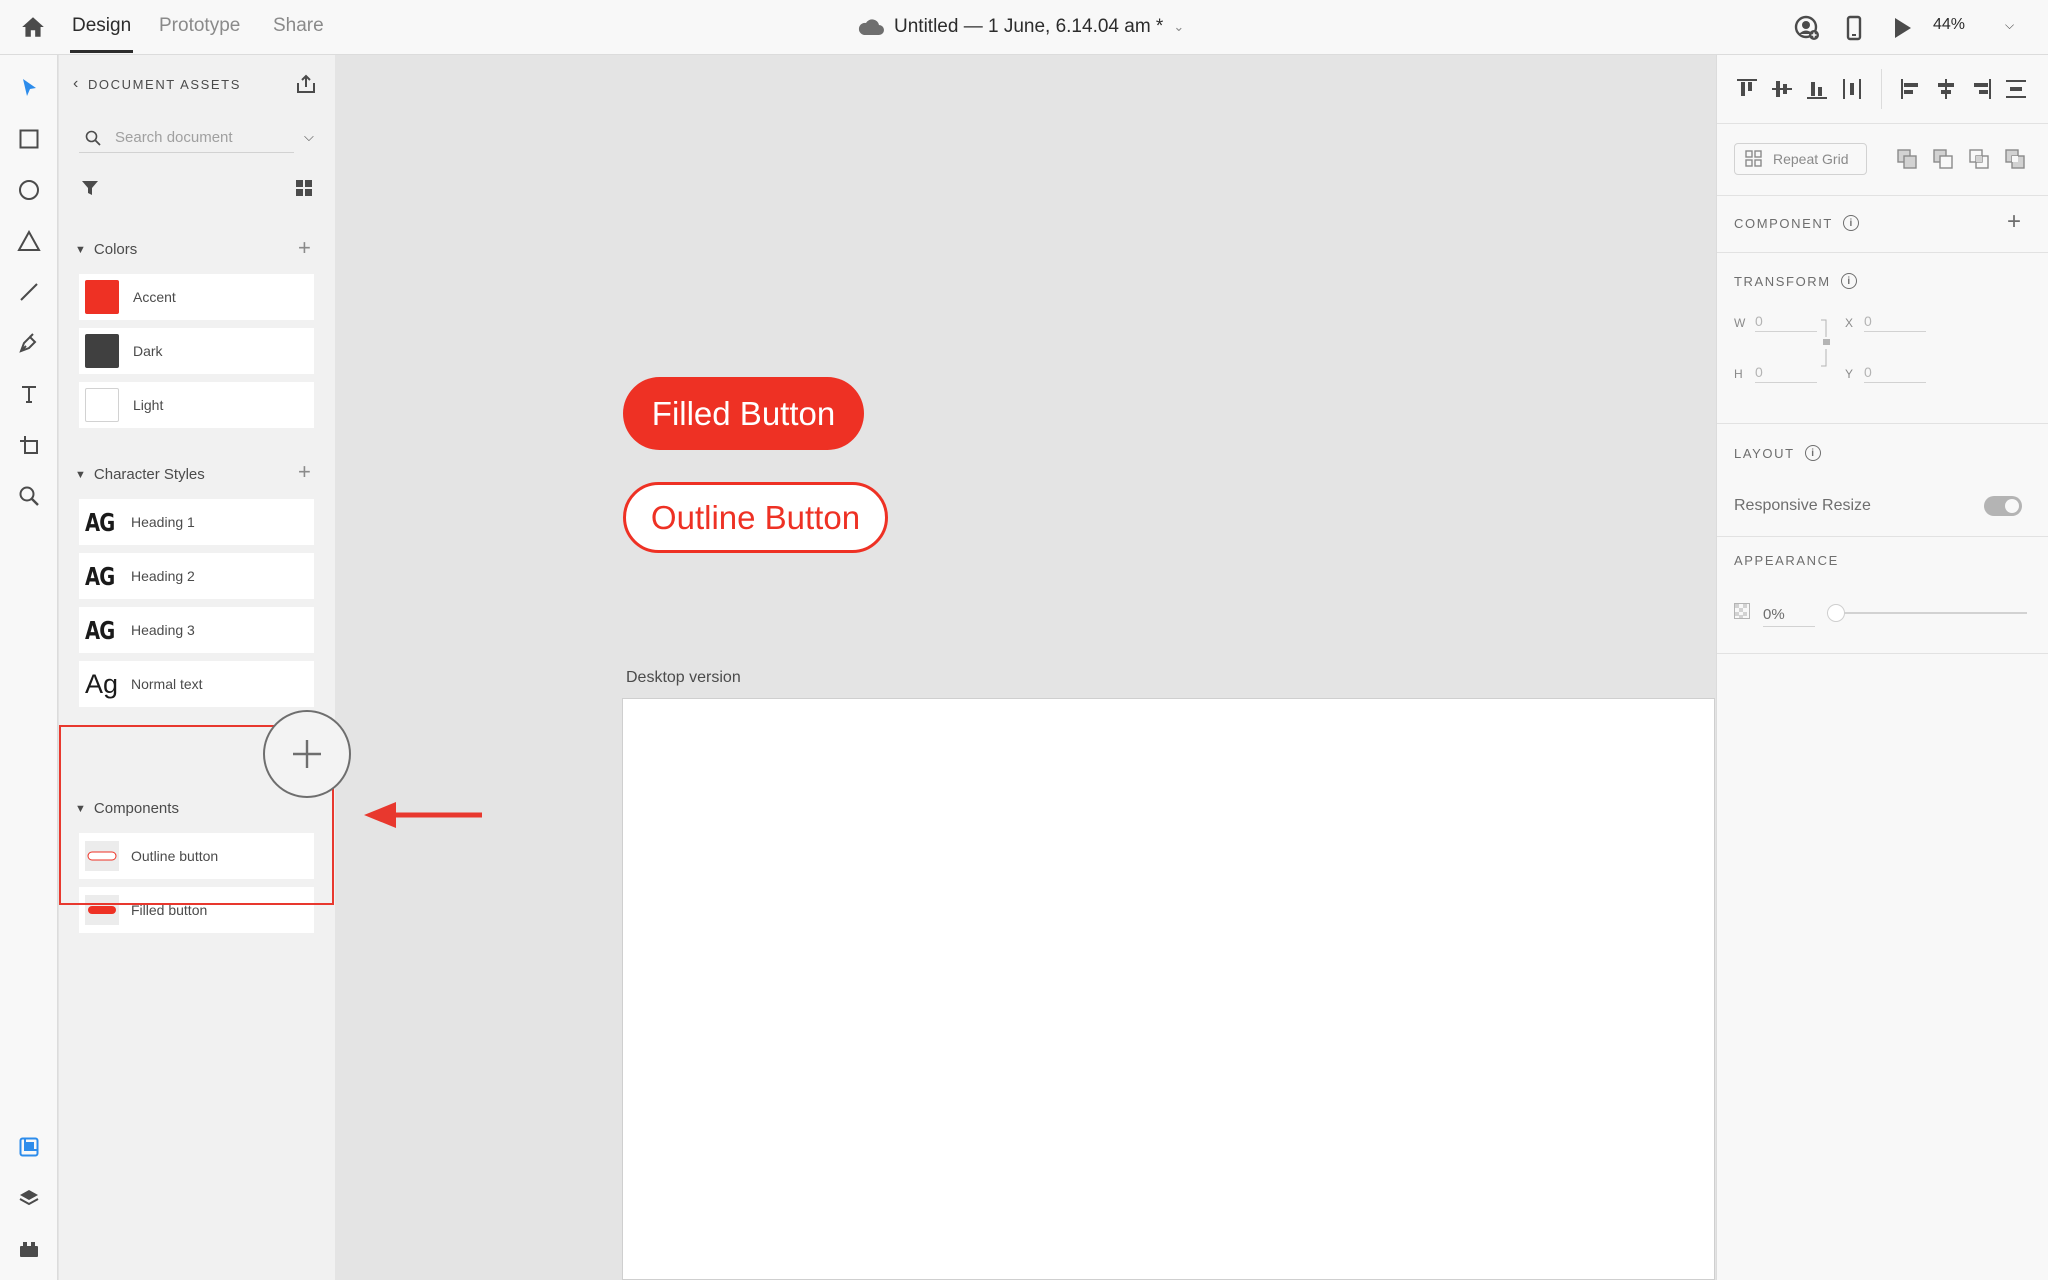  What do you see at coordinates (29, 496) in the screenshot?
I see `zoom-icon` at bounding box center [29, 496].